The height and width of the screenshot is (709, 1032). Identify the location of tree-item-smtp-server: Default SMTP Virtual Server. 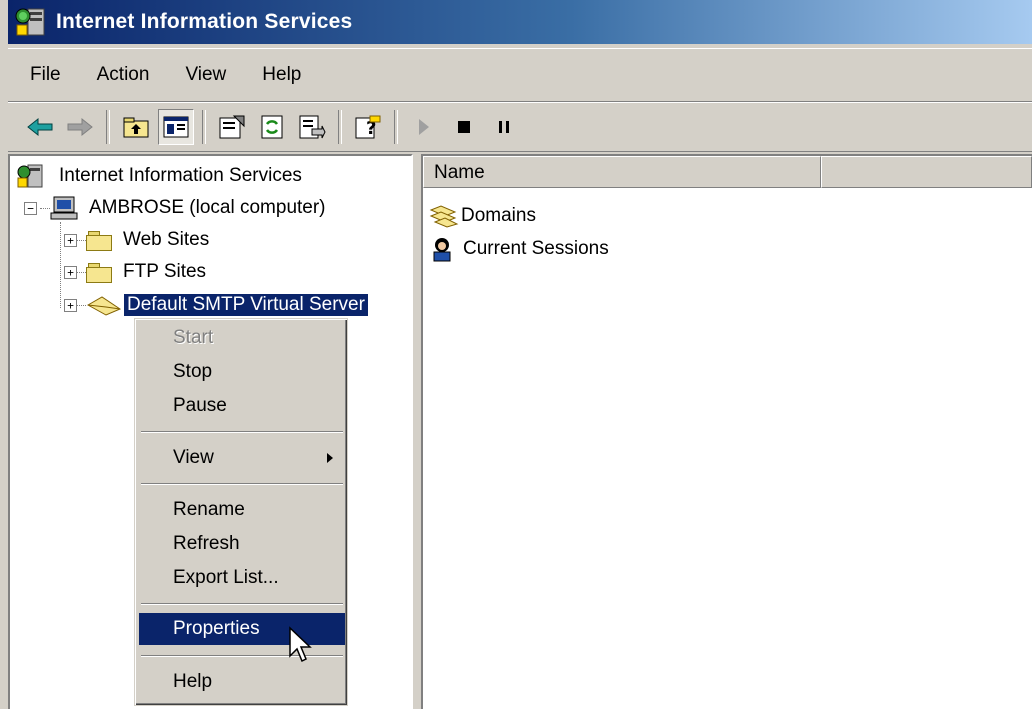
(227, 305).